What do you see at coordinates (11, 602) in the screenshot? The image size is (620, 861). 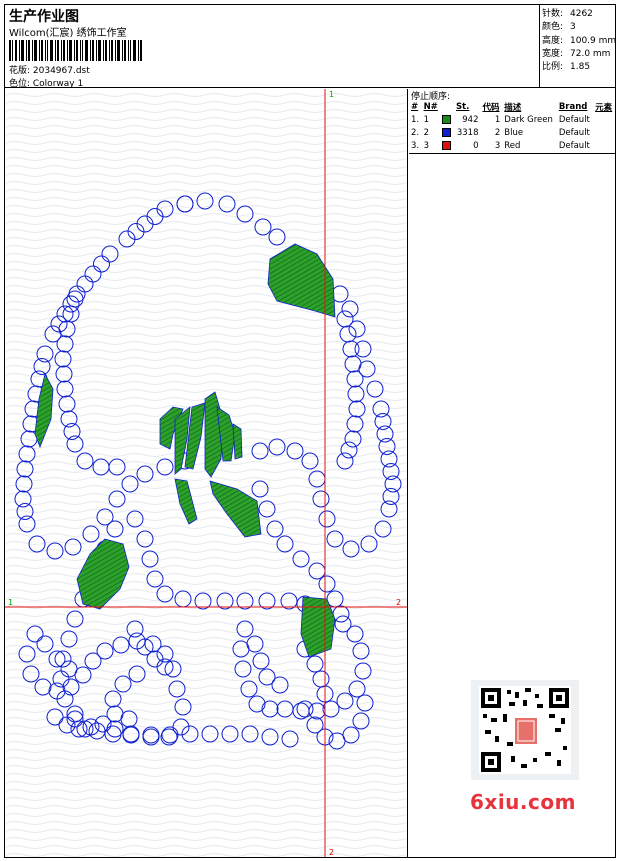 I see `axis-left-label: 1` at bounding box center [11, 602].